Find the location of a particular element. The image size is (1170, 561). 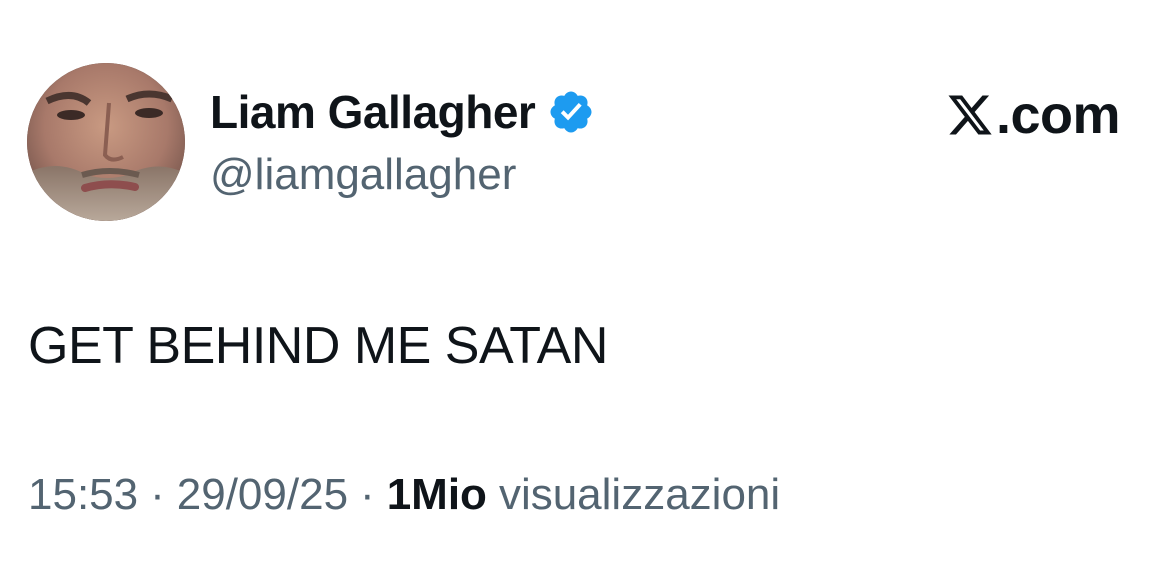

views-count: 1Mio is located at coordinates (436, 494).